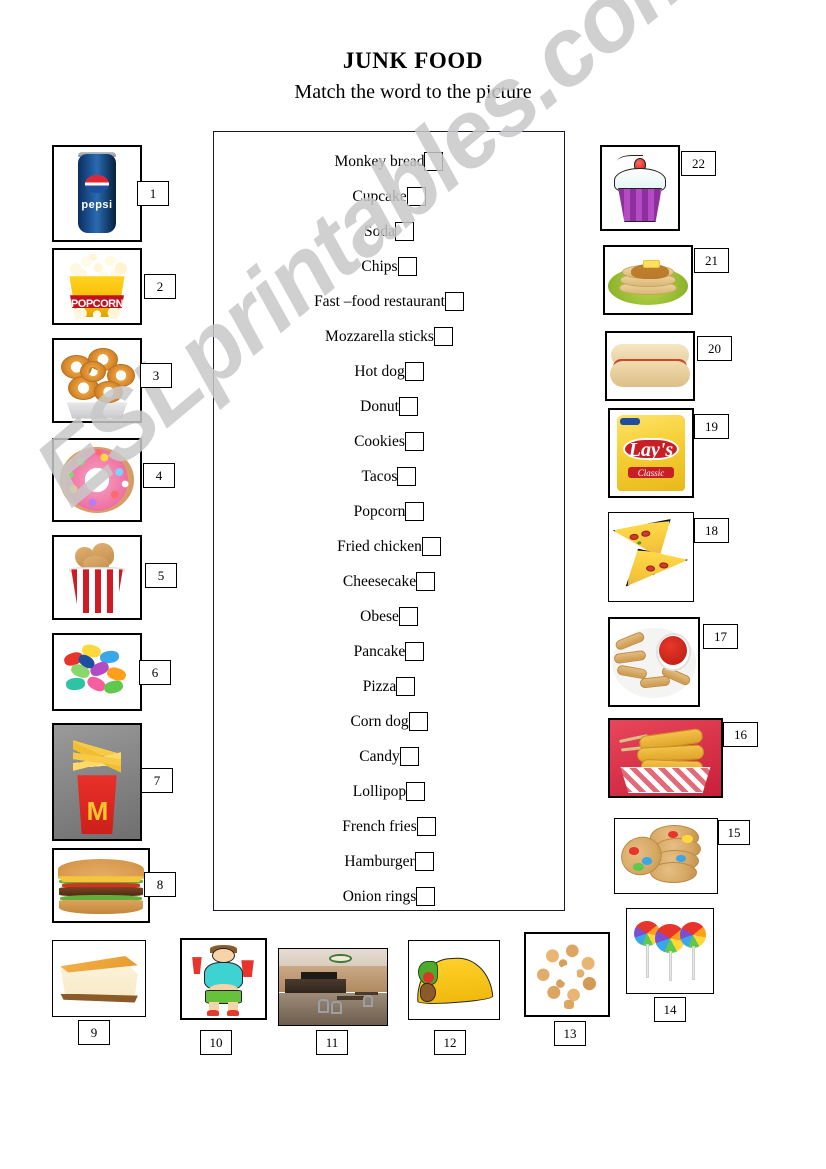 The image size is (826, 1169). What do you see at coordinates (379, 721) in the screenshot?
I see `word-label: Corn dog` at bounding box center [379, 721].